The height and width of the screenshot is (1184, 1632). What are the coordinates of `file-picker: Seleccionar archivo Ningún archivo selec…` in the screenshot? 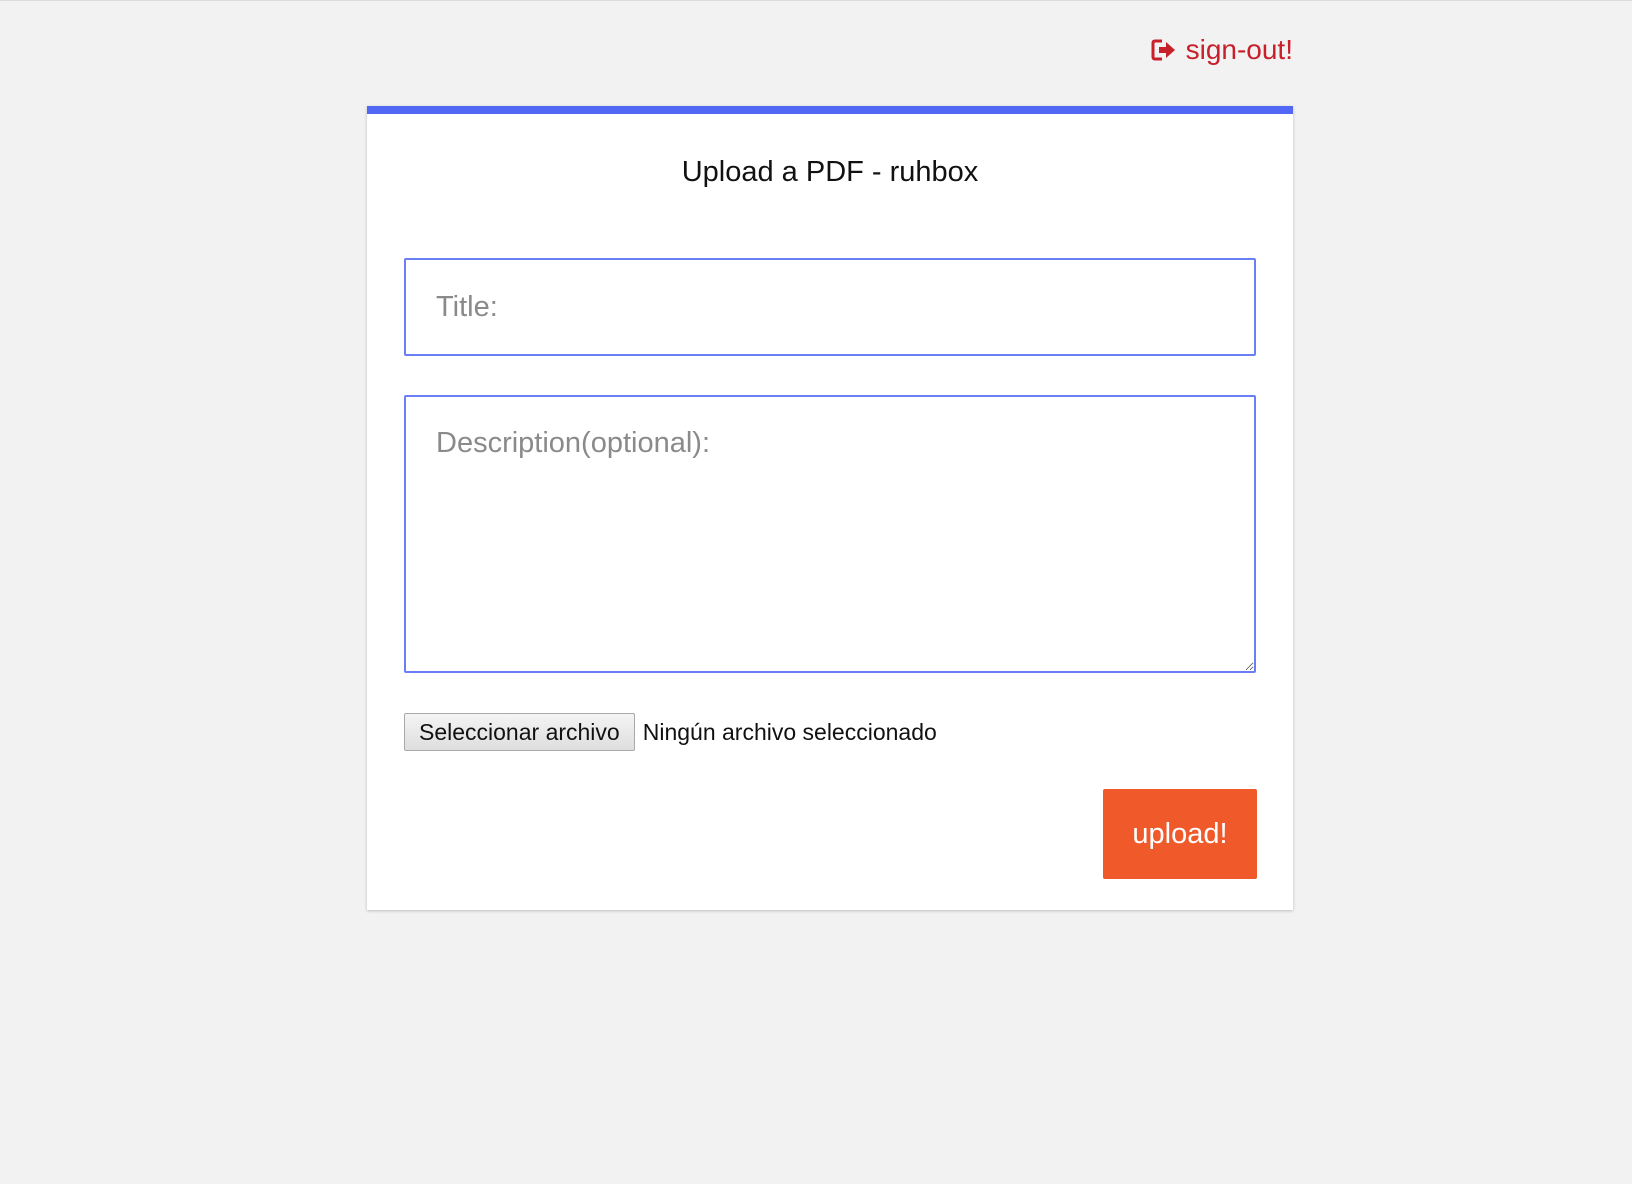 It's located at (670, 732).